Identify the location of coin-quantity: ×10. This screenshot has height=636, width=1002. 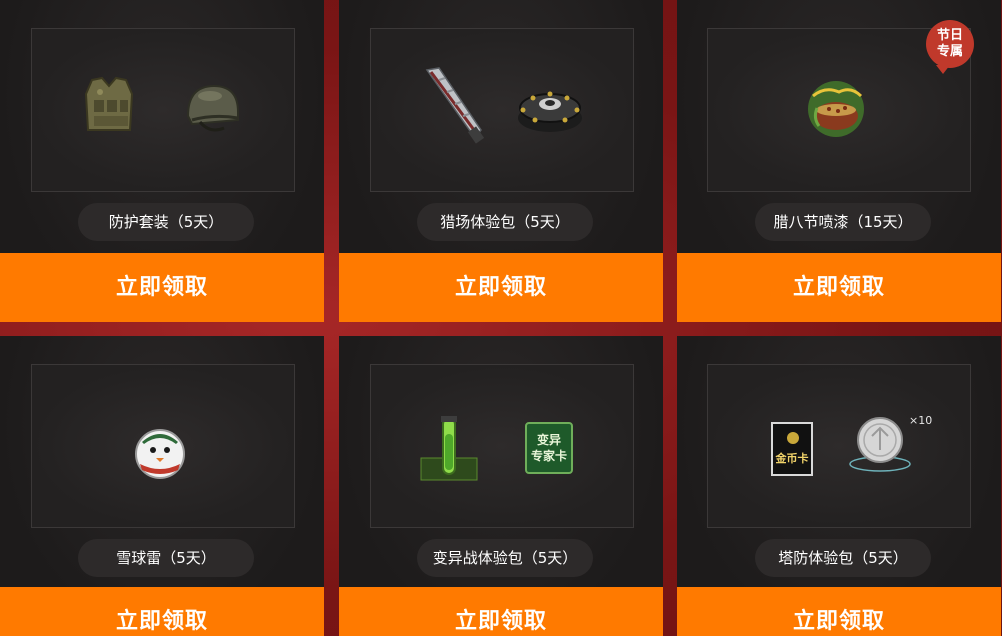
(921, 420).